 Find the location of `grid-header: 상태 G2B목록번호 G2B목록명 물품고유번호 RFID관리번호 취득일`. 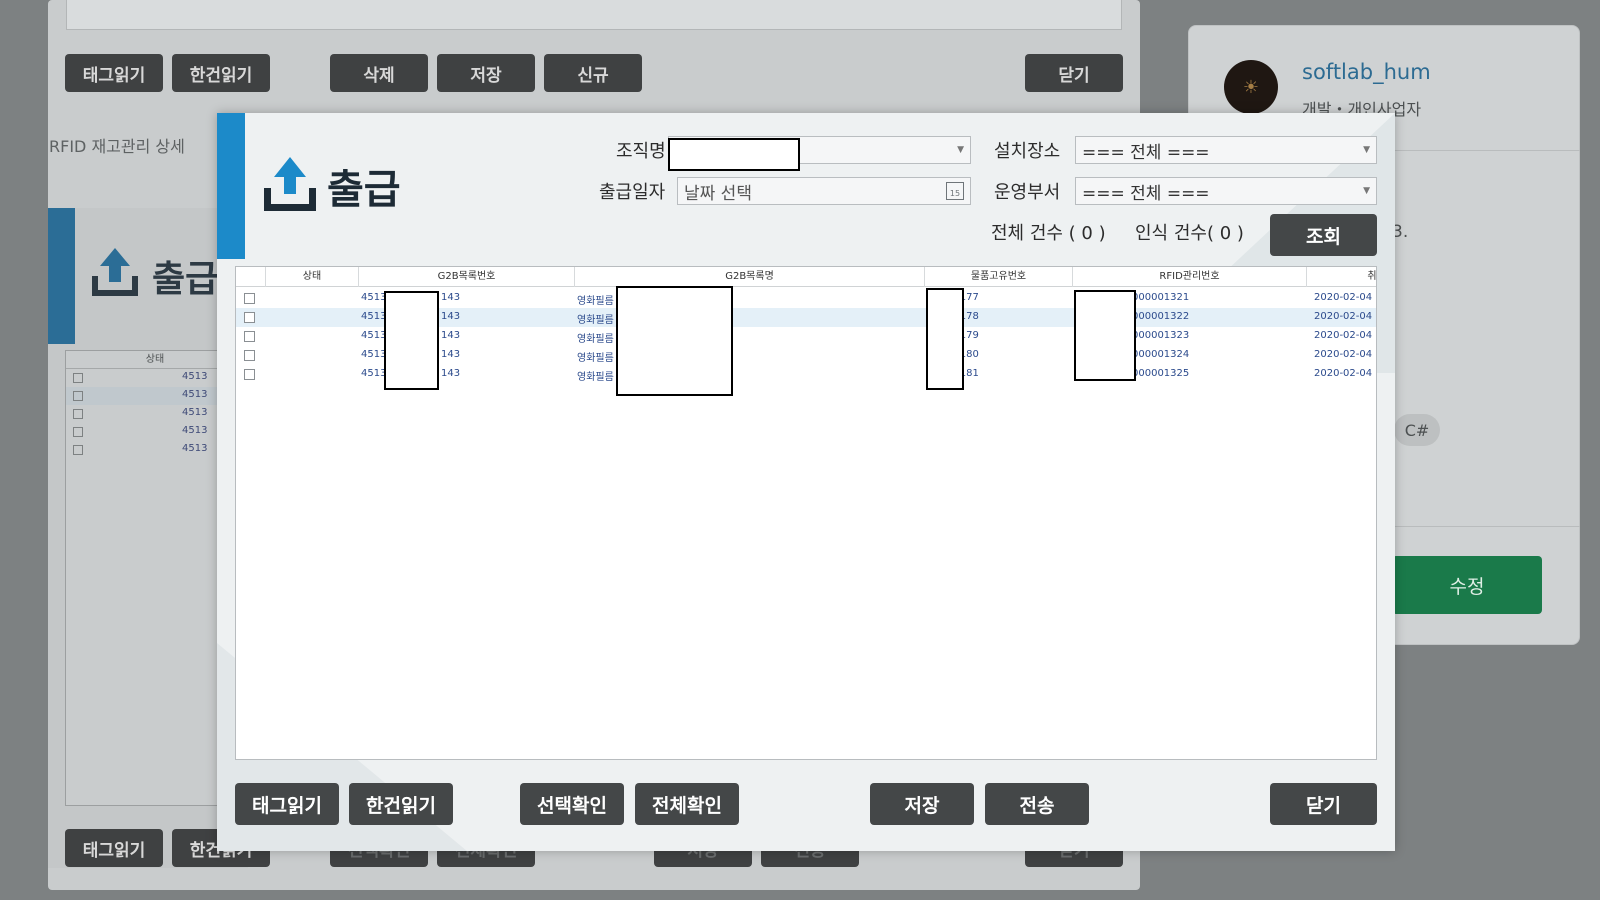

grid-header: 상태 G2B목록번호 G2B목록명 물품고유번호 RFID관리번호 취득일 is located at coordinates (806, 277).